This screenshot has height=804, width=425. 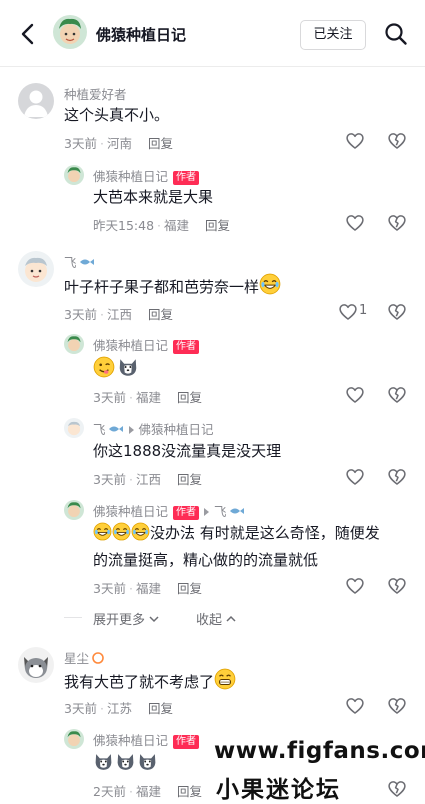 I want to click on reply-meta: 3天前 · 江西 回复, so click(x=147, y=479).